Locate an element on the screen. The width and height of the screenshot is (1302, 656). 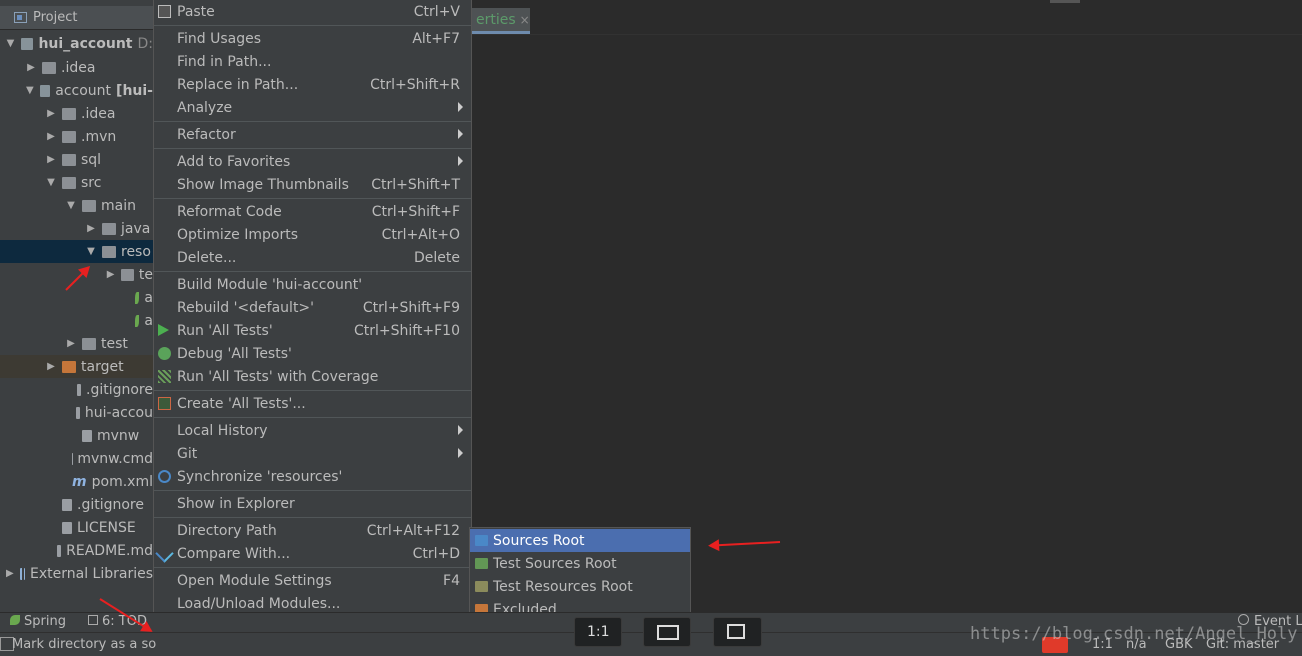
tree-item: ▶ External Libraries is located at coordinates (76, 573).